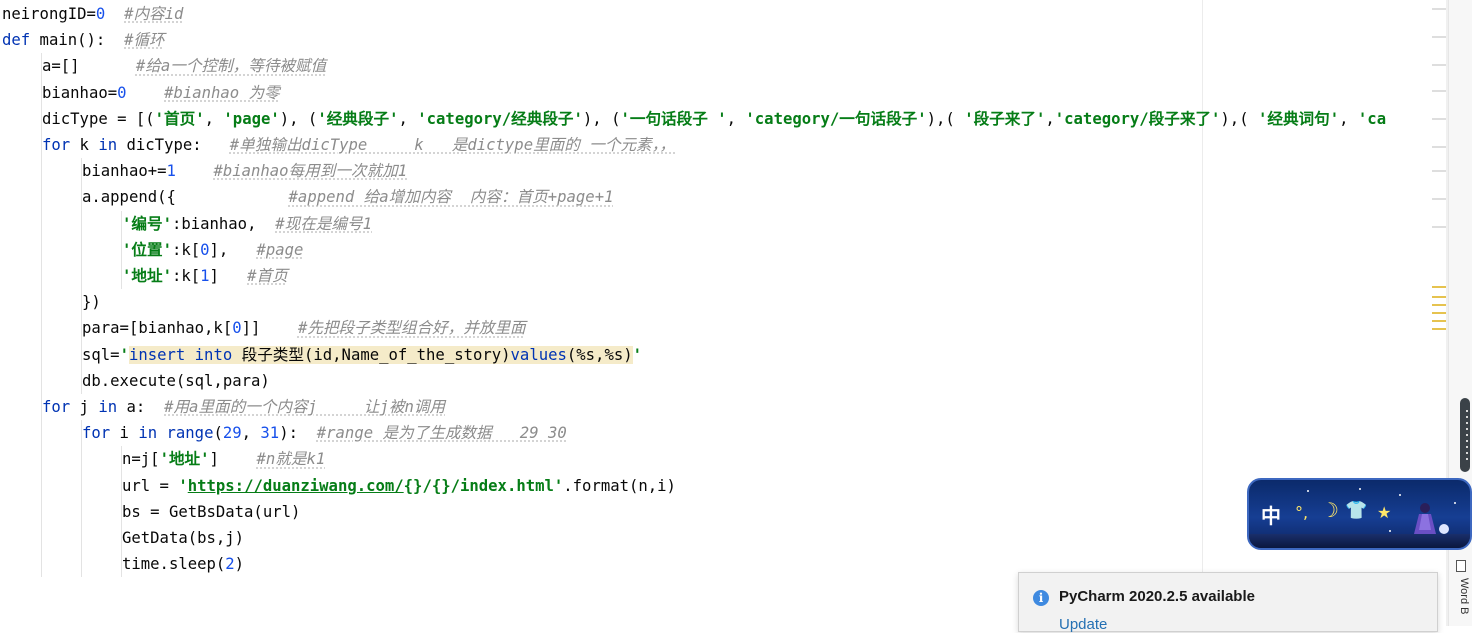 Image resolution: width=1472 pixels, height=633 pixels. What do you see at coordinates (161, 93) in the screenshot?
I see `code-line: bianhao=0 #bianhao 为零` at bounding box center [161, 93].